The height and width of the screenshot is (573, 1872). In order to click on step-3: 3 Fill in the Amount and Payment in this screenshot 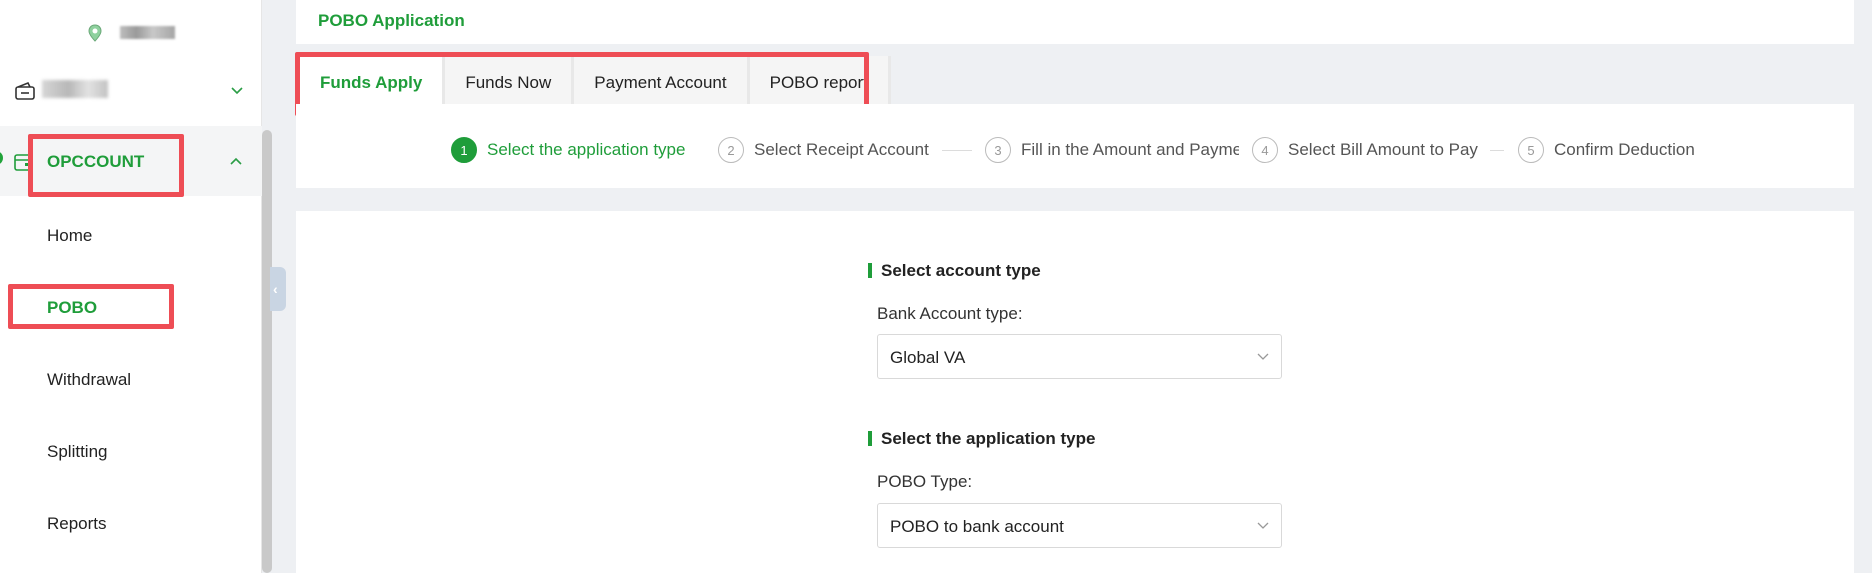, I will do `click(1112, 150)`.